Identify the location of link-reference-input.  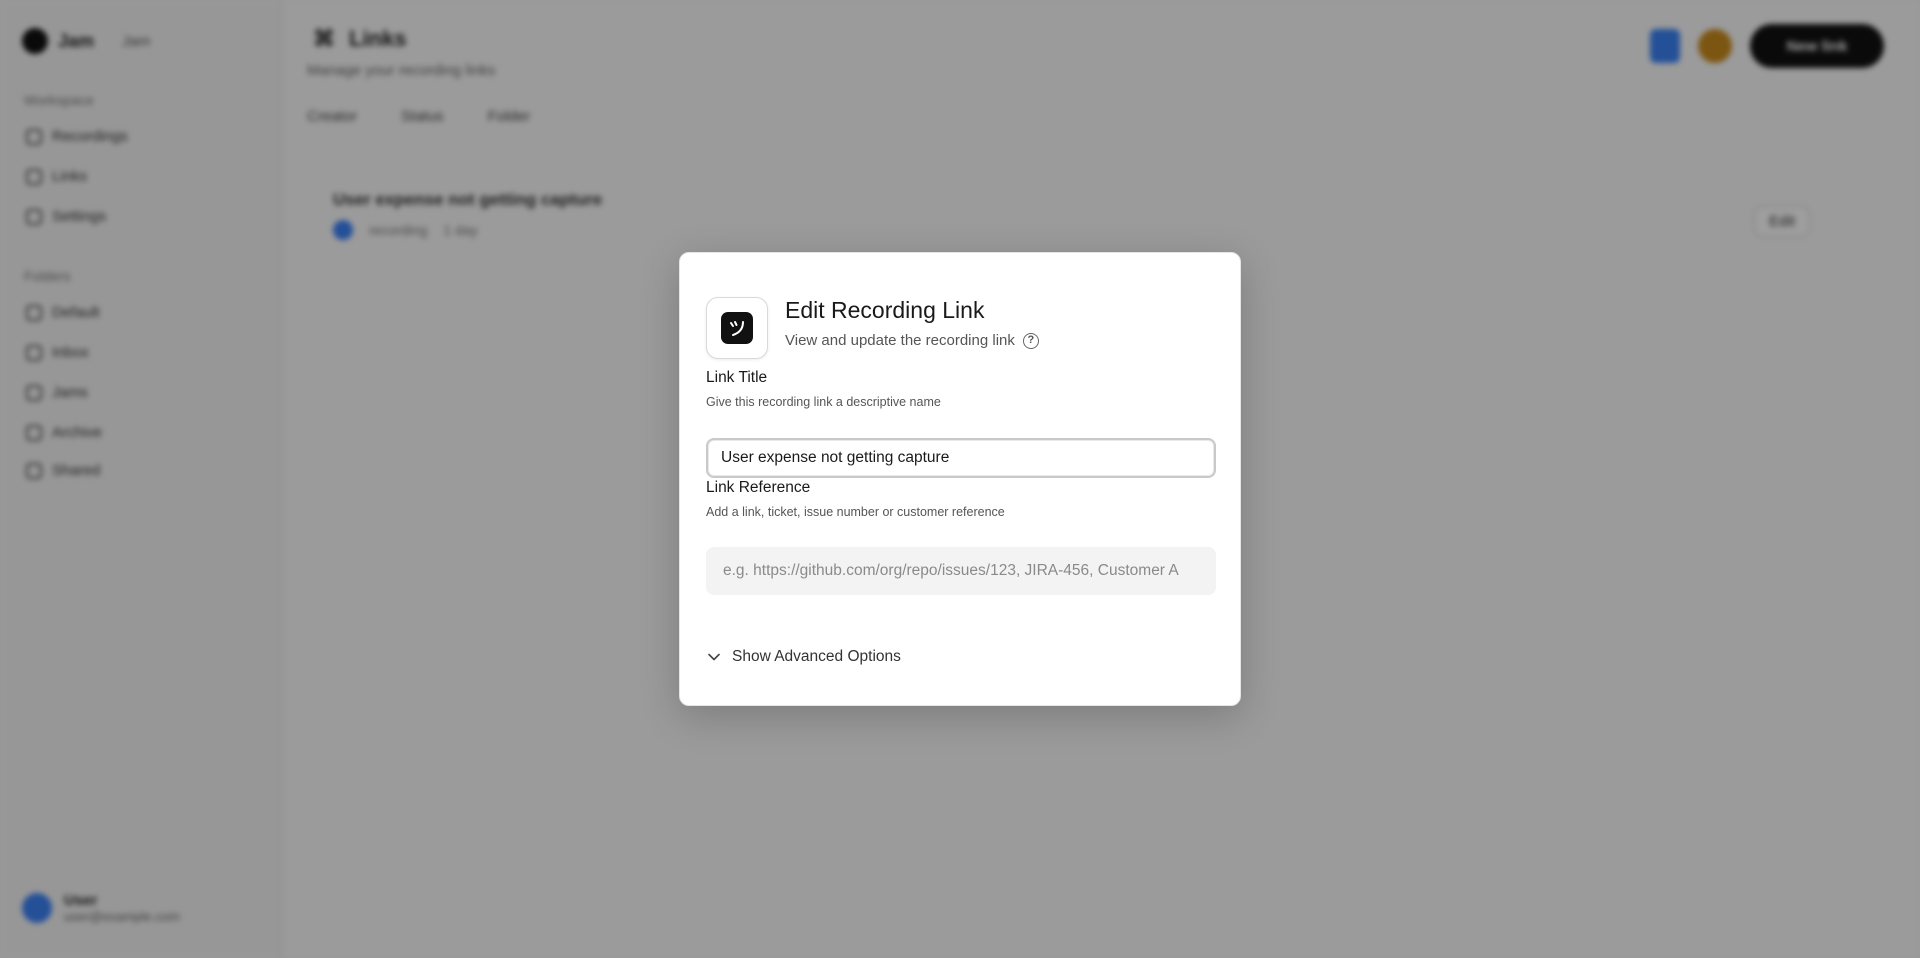
(961, 571).